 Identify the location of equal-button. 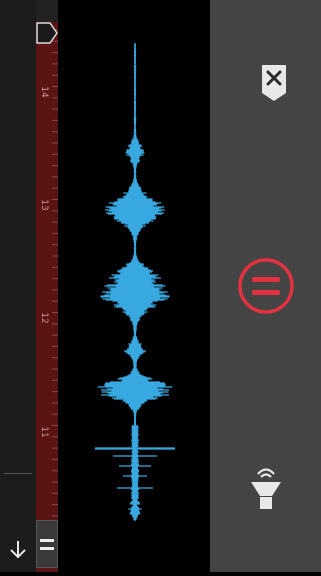
(266, 286).